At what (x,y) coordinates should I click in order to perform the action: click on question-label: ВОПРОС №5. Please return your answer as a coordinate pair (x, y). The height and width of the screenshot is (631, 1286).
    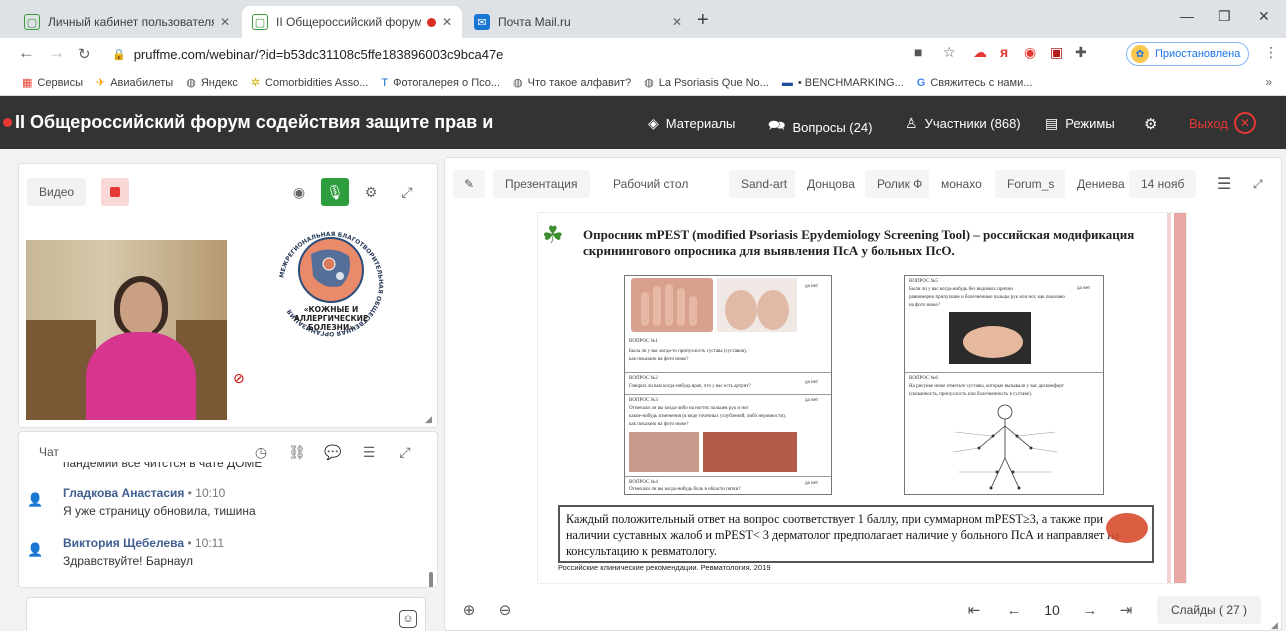
    Looking at the image, I should click on (923, 281).